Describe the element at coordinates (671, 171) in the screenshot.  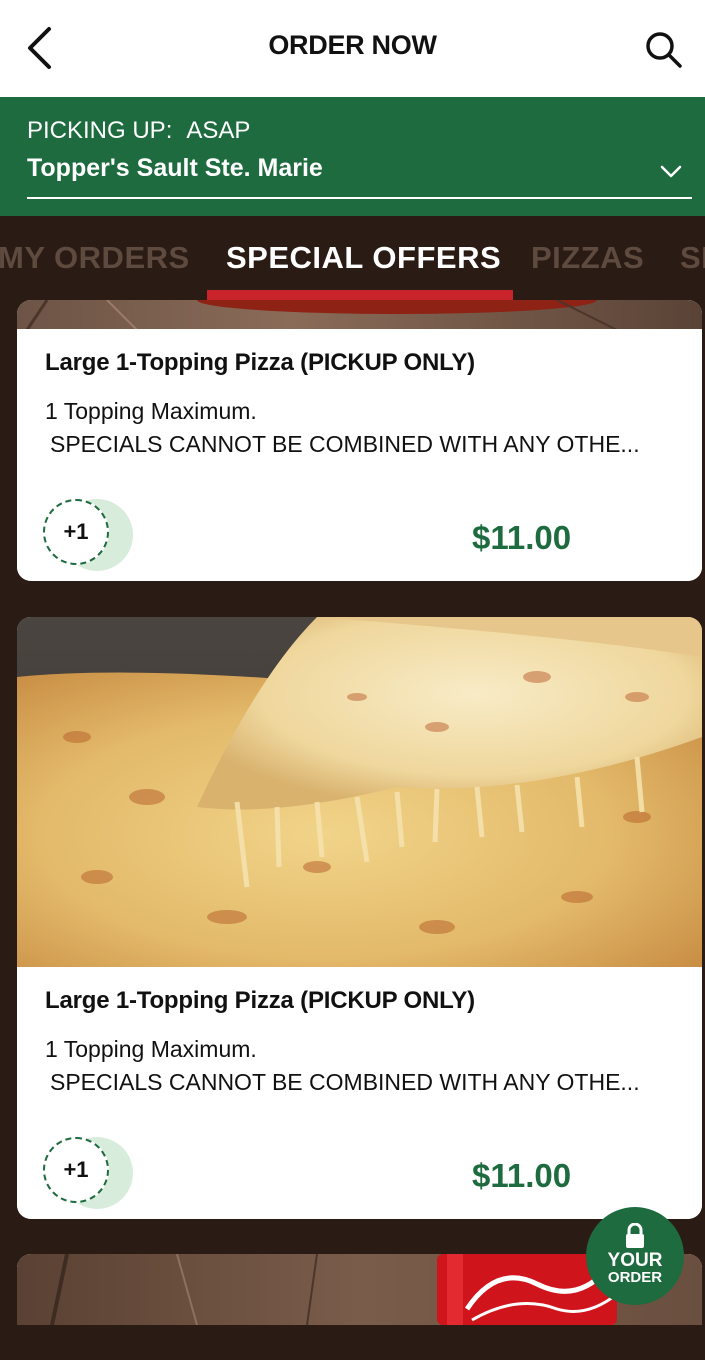
I see `chevron-down-icon` at that location.